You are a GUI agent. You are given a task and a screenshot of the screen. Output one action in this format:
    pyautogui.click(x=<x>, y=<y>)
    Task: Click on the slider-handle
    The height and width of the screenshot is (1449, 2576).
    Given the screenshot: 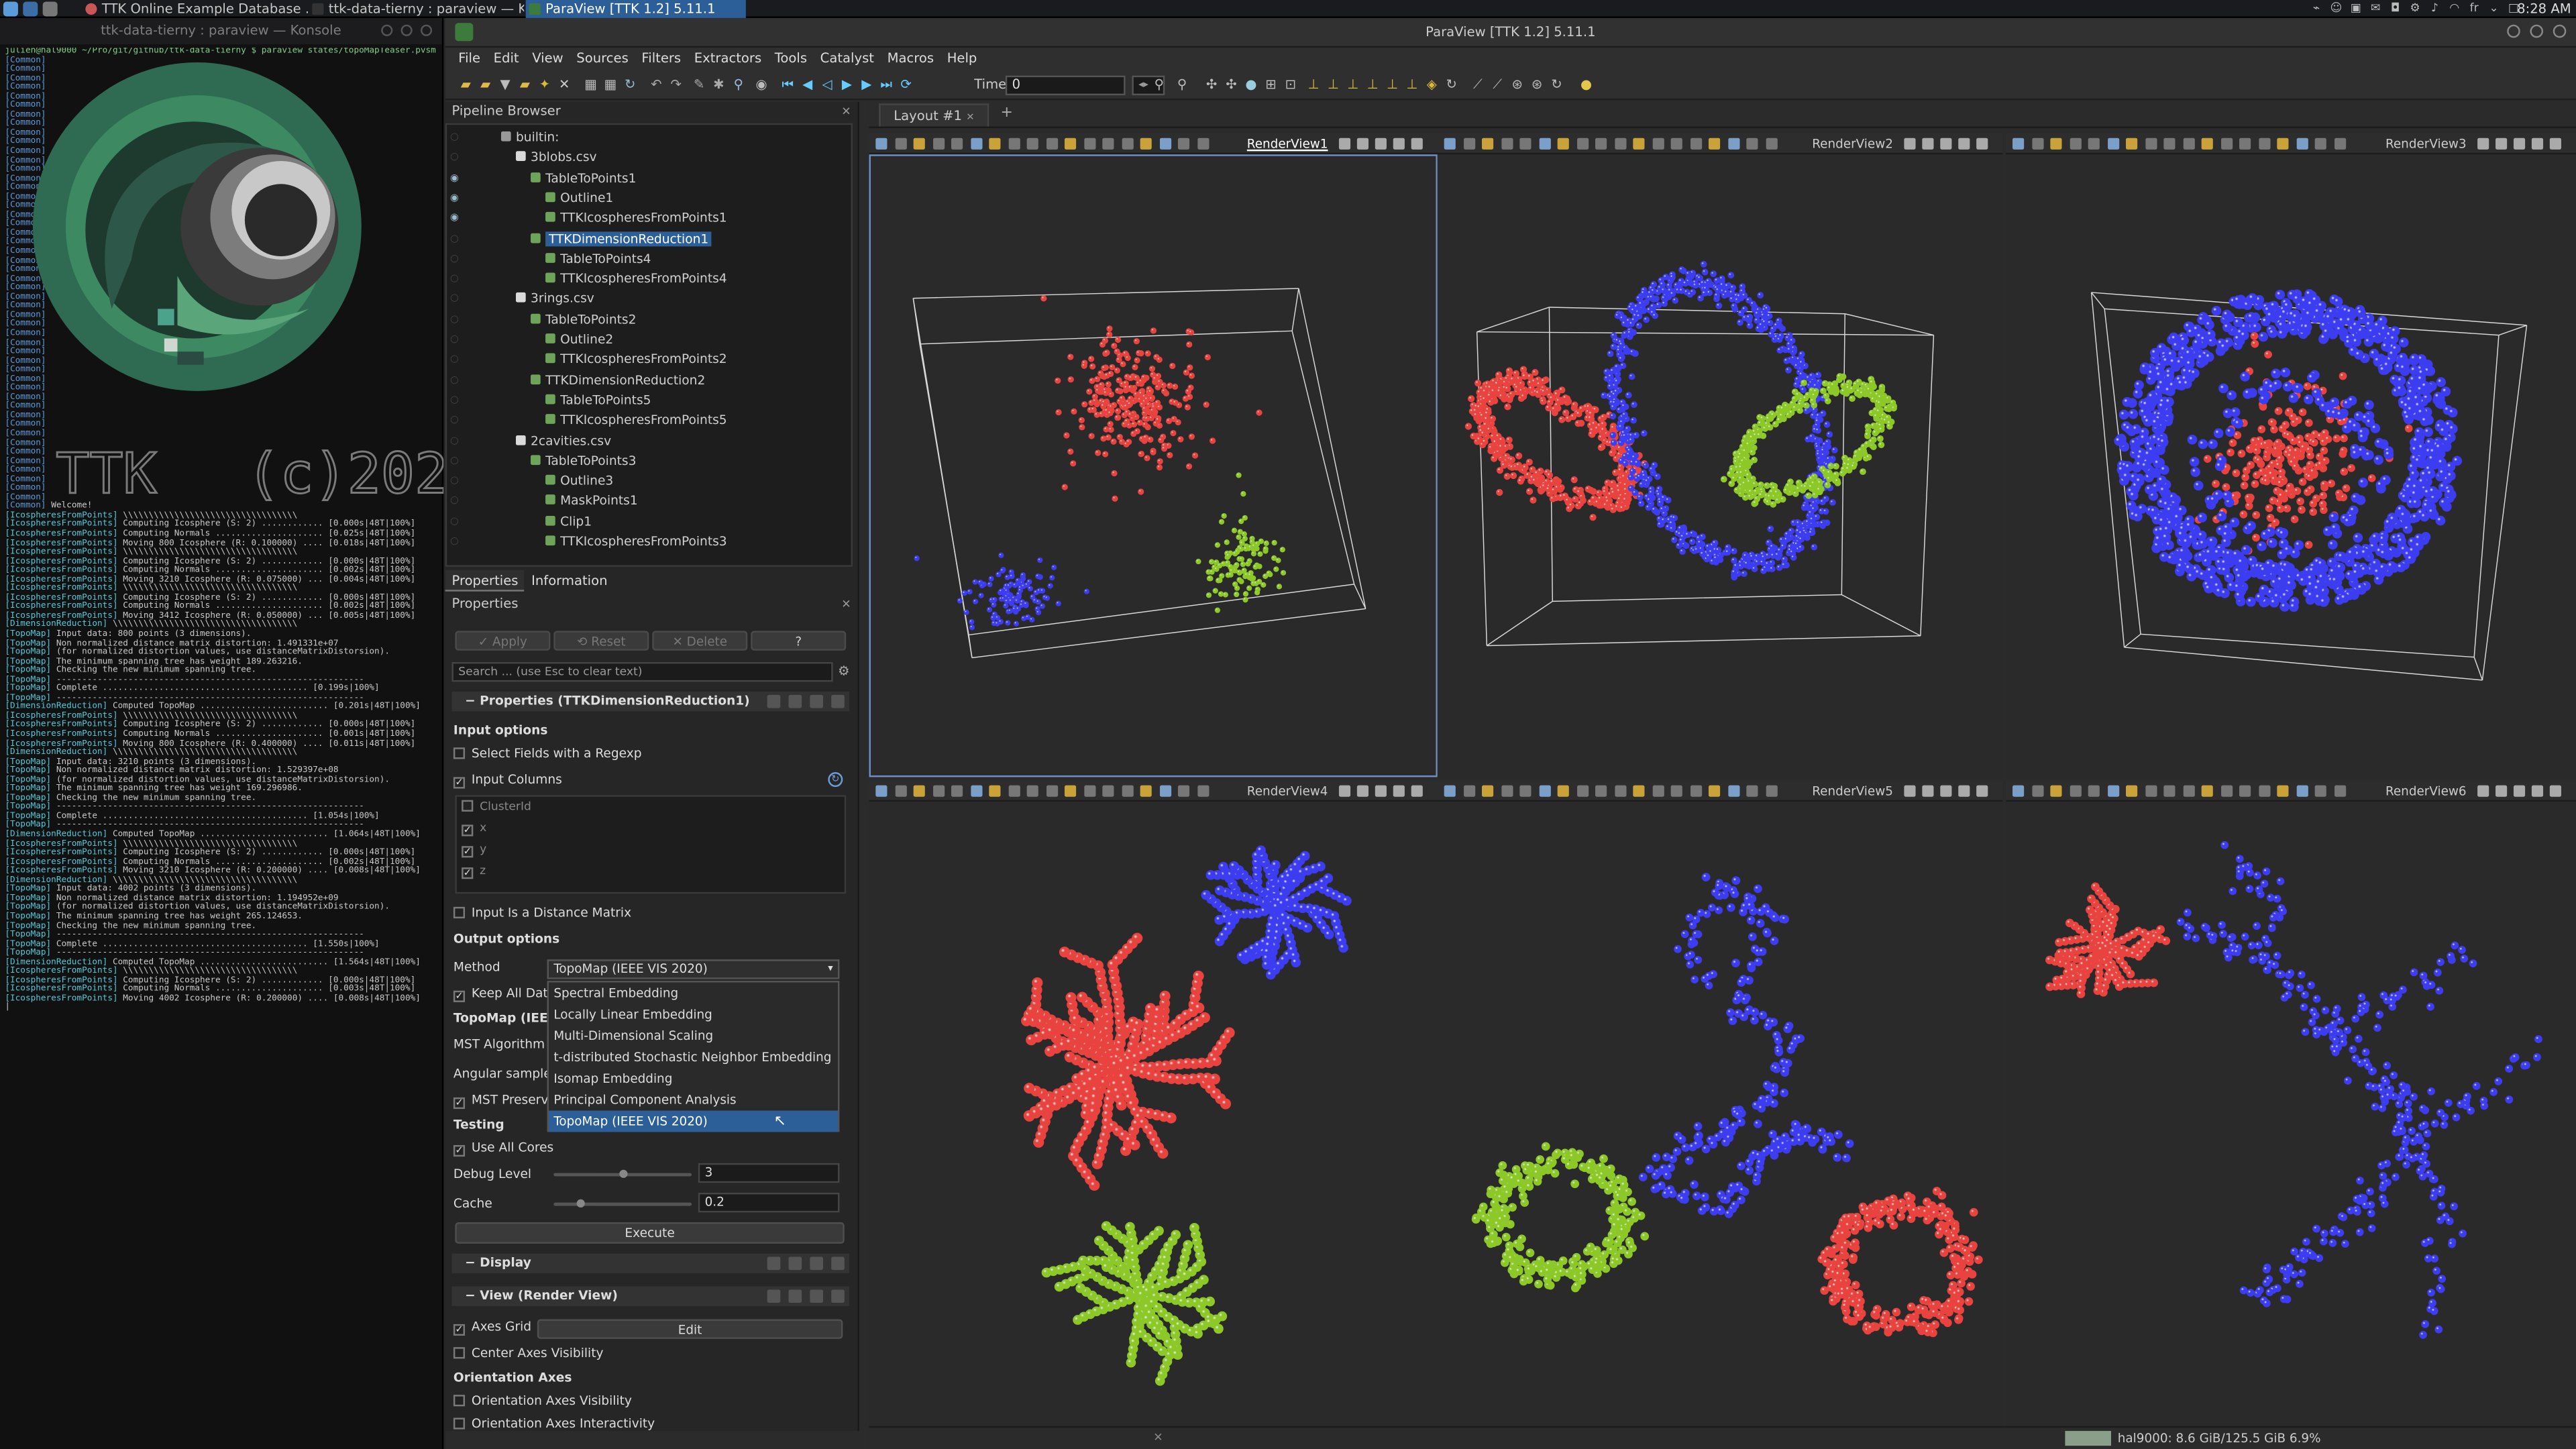 What is the action you would take?
    pyautogui.click(x=623, y=1173)
    